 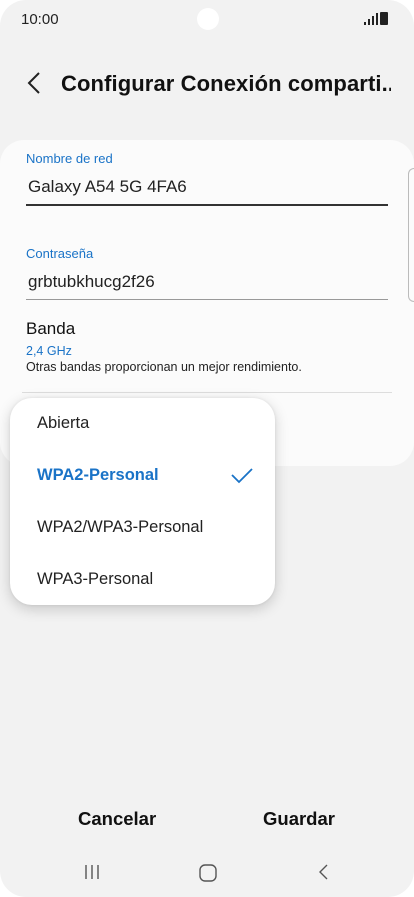 I want to click on navigation-bar, so click(x=207, y=872).